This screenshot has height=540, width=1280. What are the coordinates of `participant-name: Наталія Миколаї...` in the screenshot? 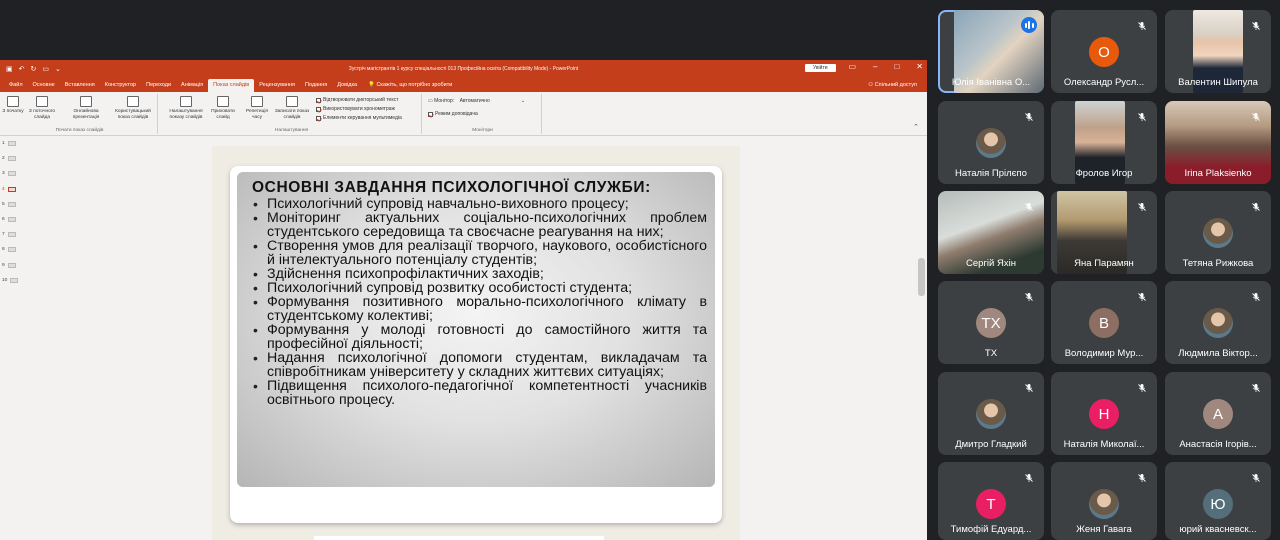 It's located at (1104, 444).